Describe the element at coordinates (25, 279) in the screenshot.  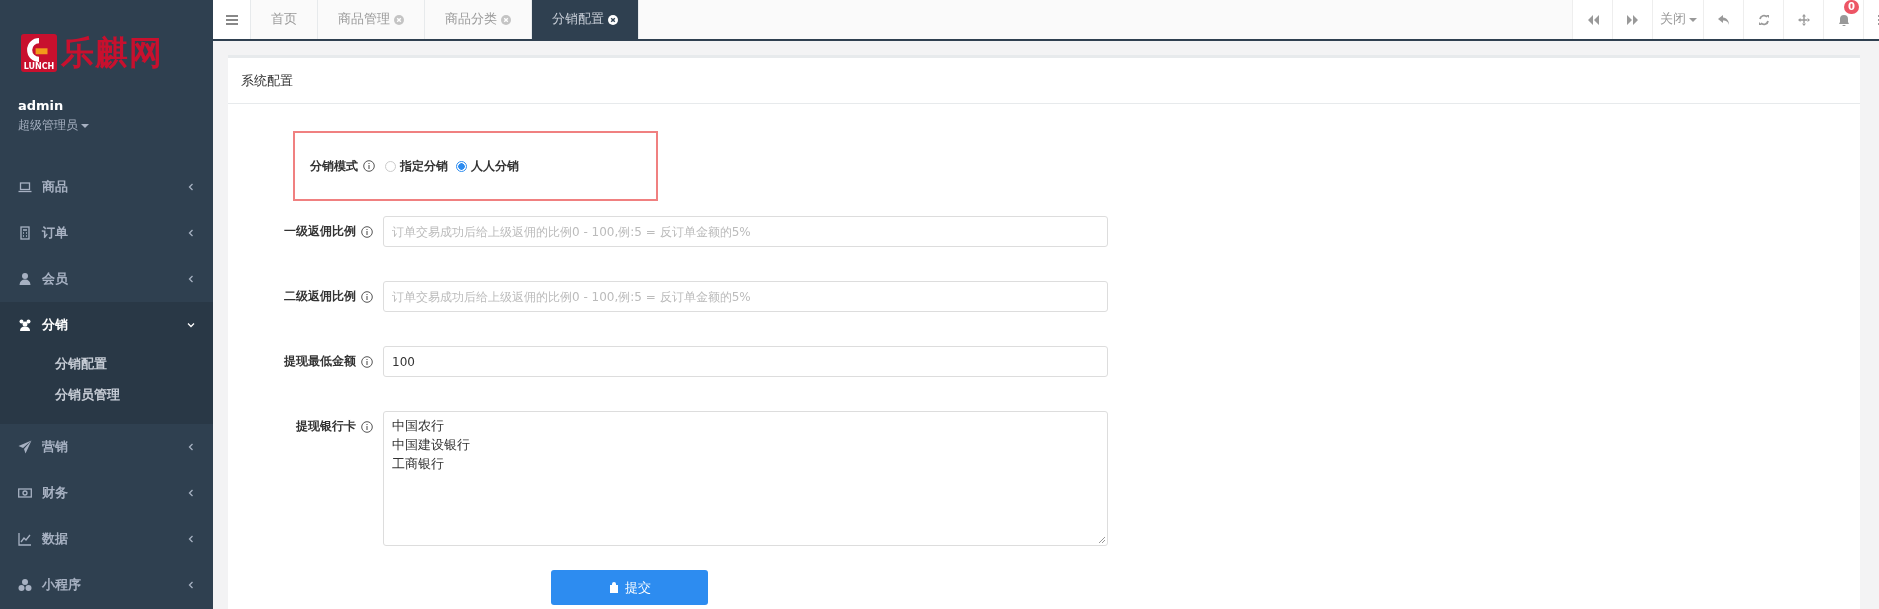
I see `user-icon` at that location.